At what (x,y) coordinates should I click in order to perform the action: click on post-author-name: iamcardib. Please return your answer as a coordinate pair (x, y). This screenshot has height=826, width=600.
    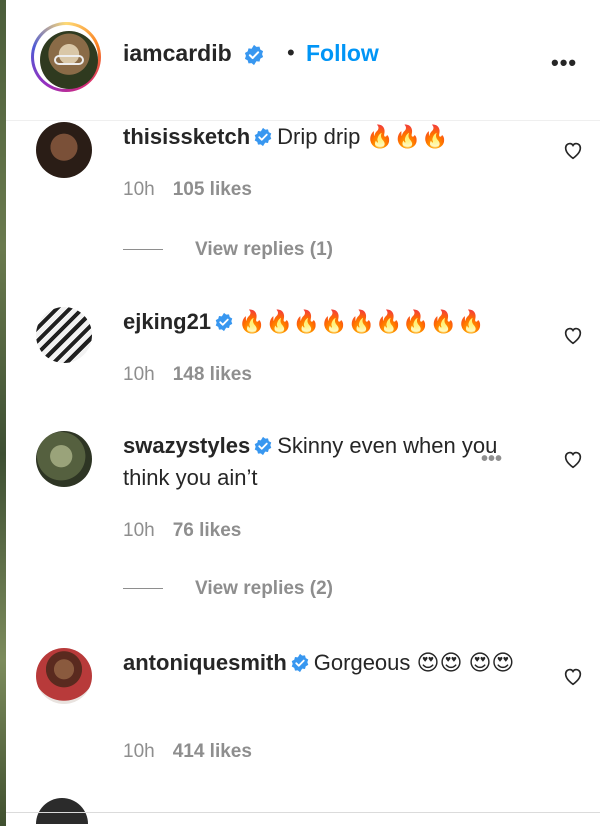
    Looking at the image, I should click on (177, 53).